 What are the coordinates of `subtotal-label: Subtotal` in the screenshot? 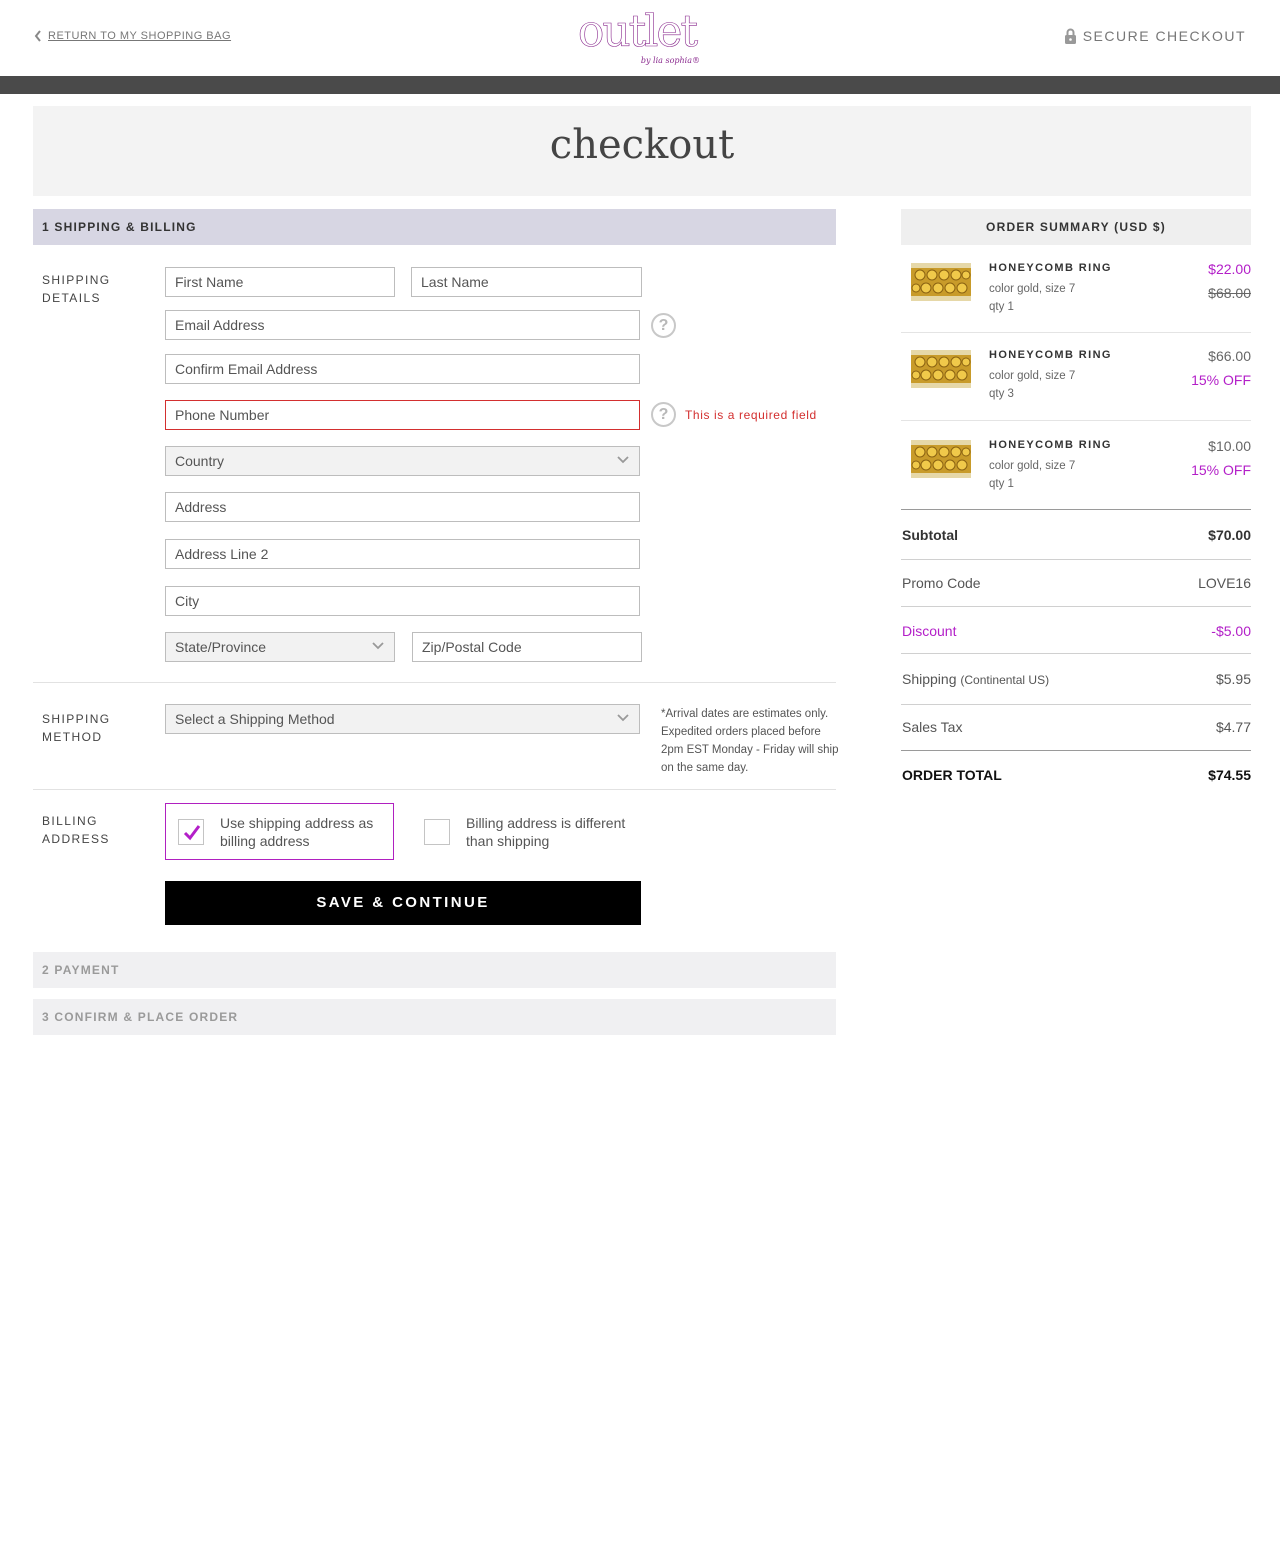 It's located at (930, 535).